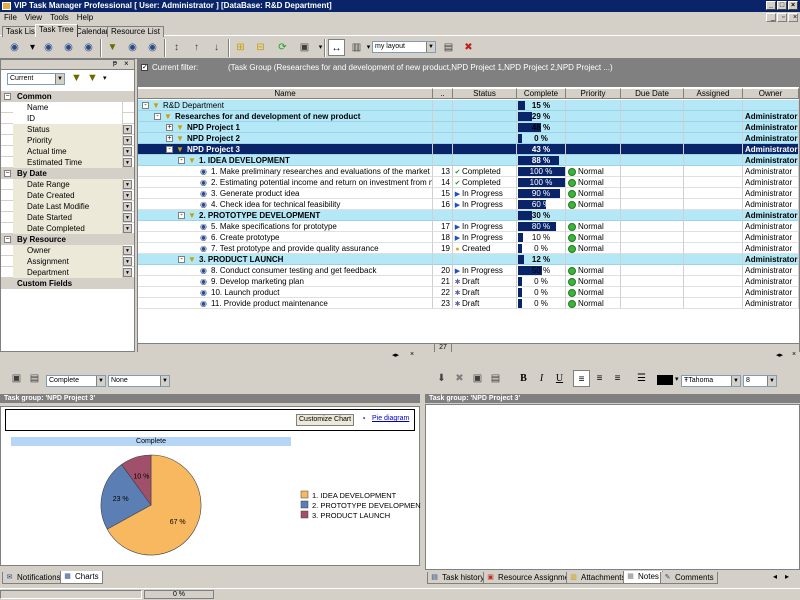 Image resolution: width=800 pixels, height=600 pixels. What do you see at coordinates (617, 378) in the screenshot?
I see `align-right-button: ≡` at bounding box center [617, 378].